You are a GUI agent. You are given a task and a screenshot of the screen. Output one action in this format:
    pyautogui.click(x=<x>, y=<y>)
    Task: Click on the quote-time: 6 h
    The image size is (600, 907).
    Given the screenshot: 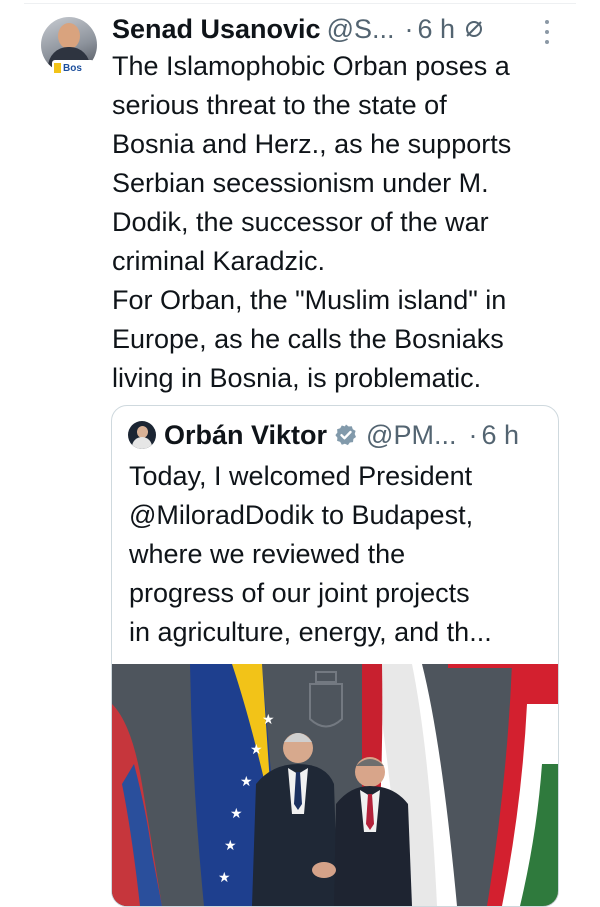 What is the action you would take?
    pyautogui.click(x=500, y=435)
    